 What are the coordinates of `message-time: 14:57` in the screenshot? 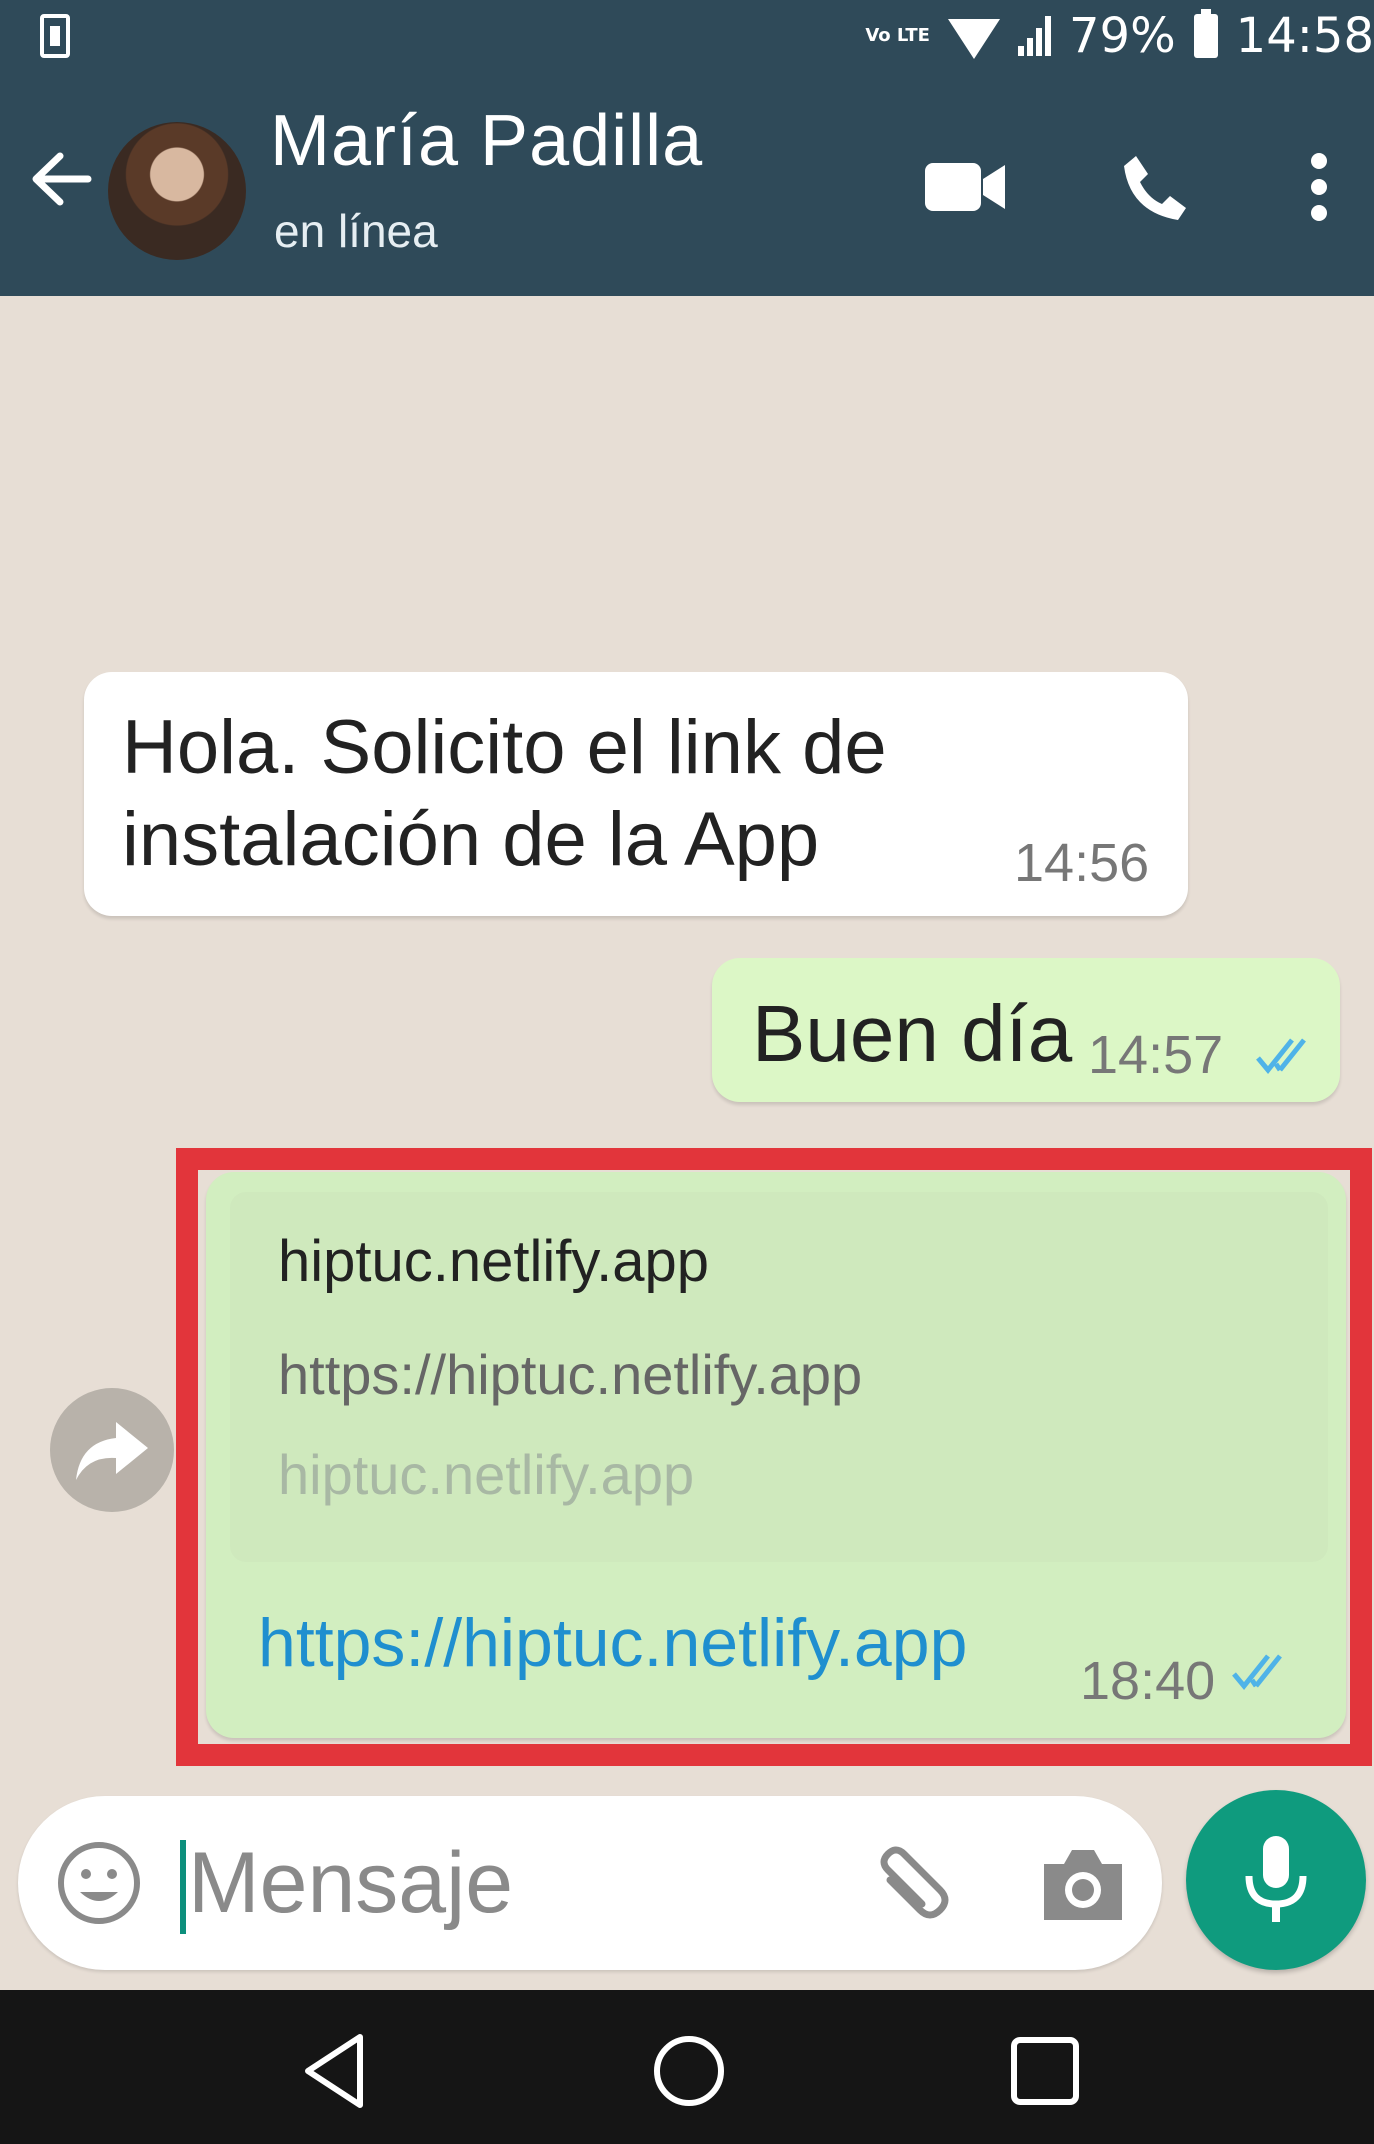 It's located at (1156, 1055).